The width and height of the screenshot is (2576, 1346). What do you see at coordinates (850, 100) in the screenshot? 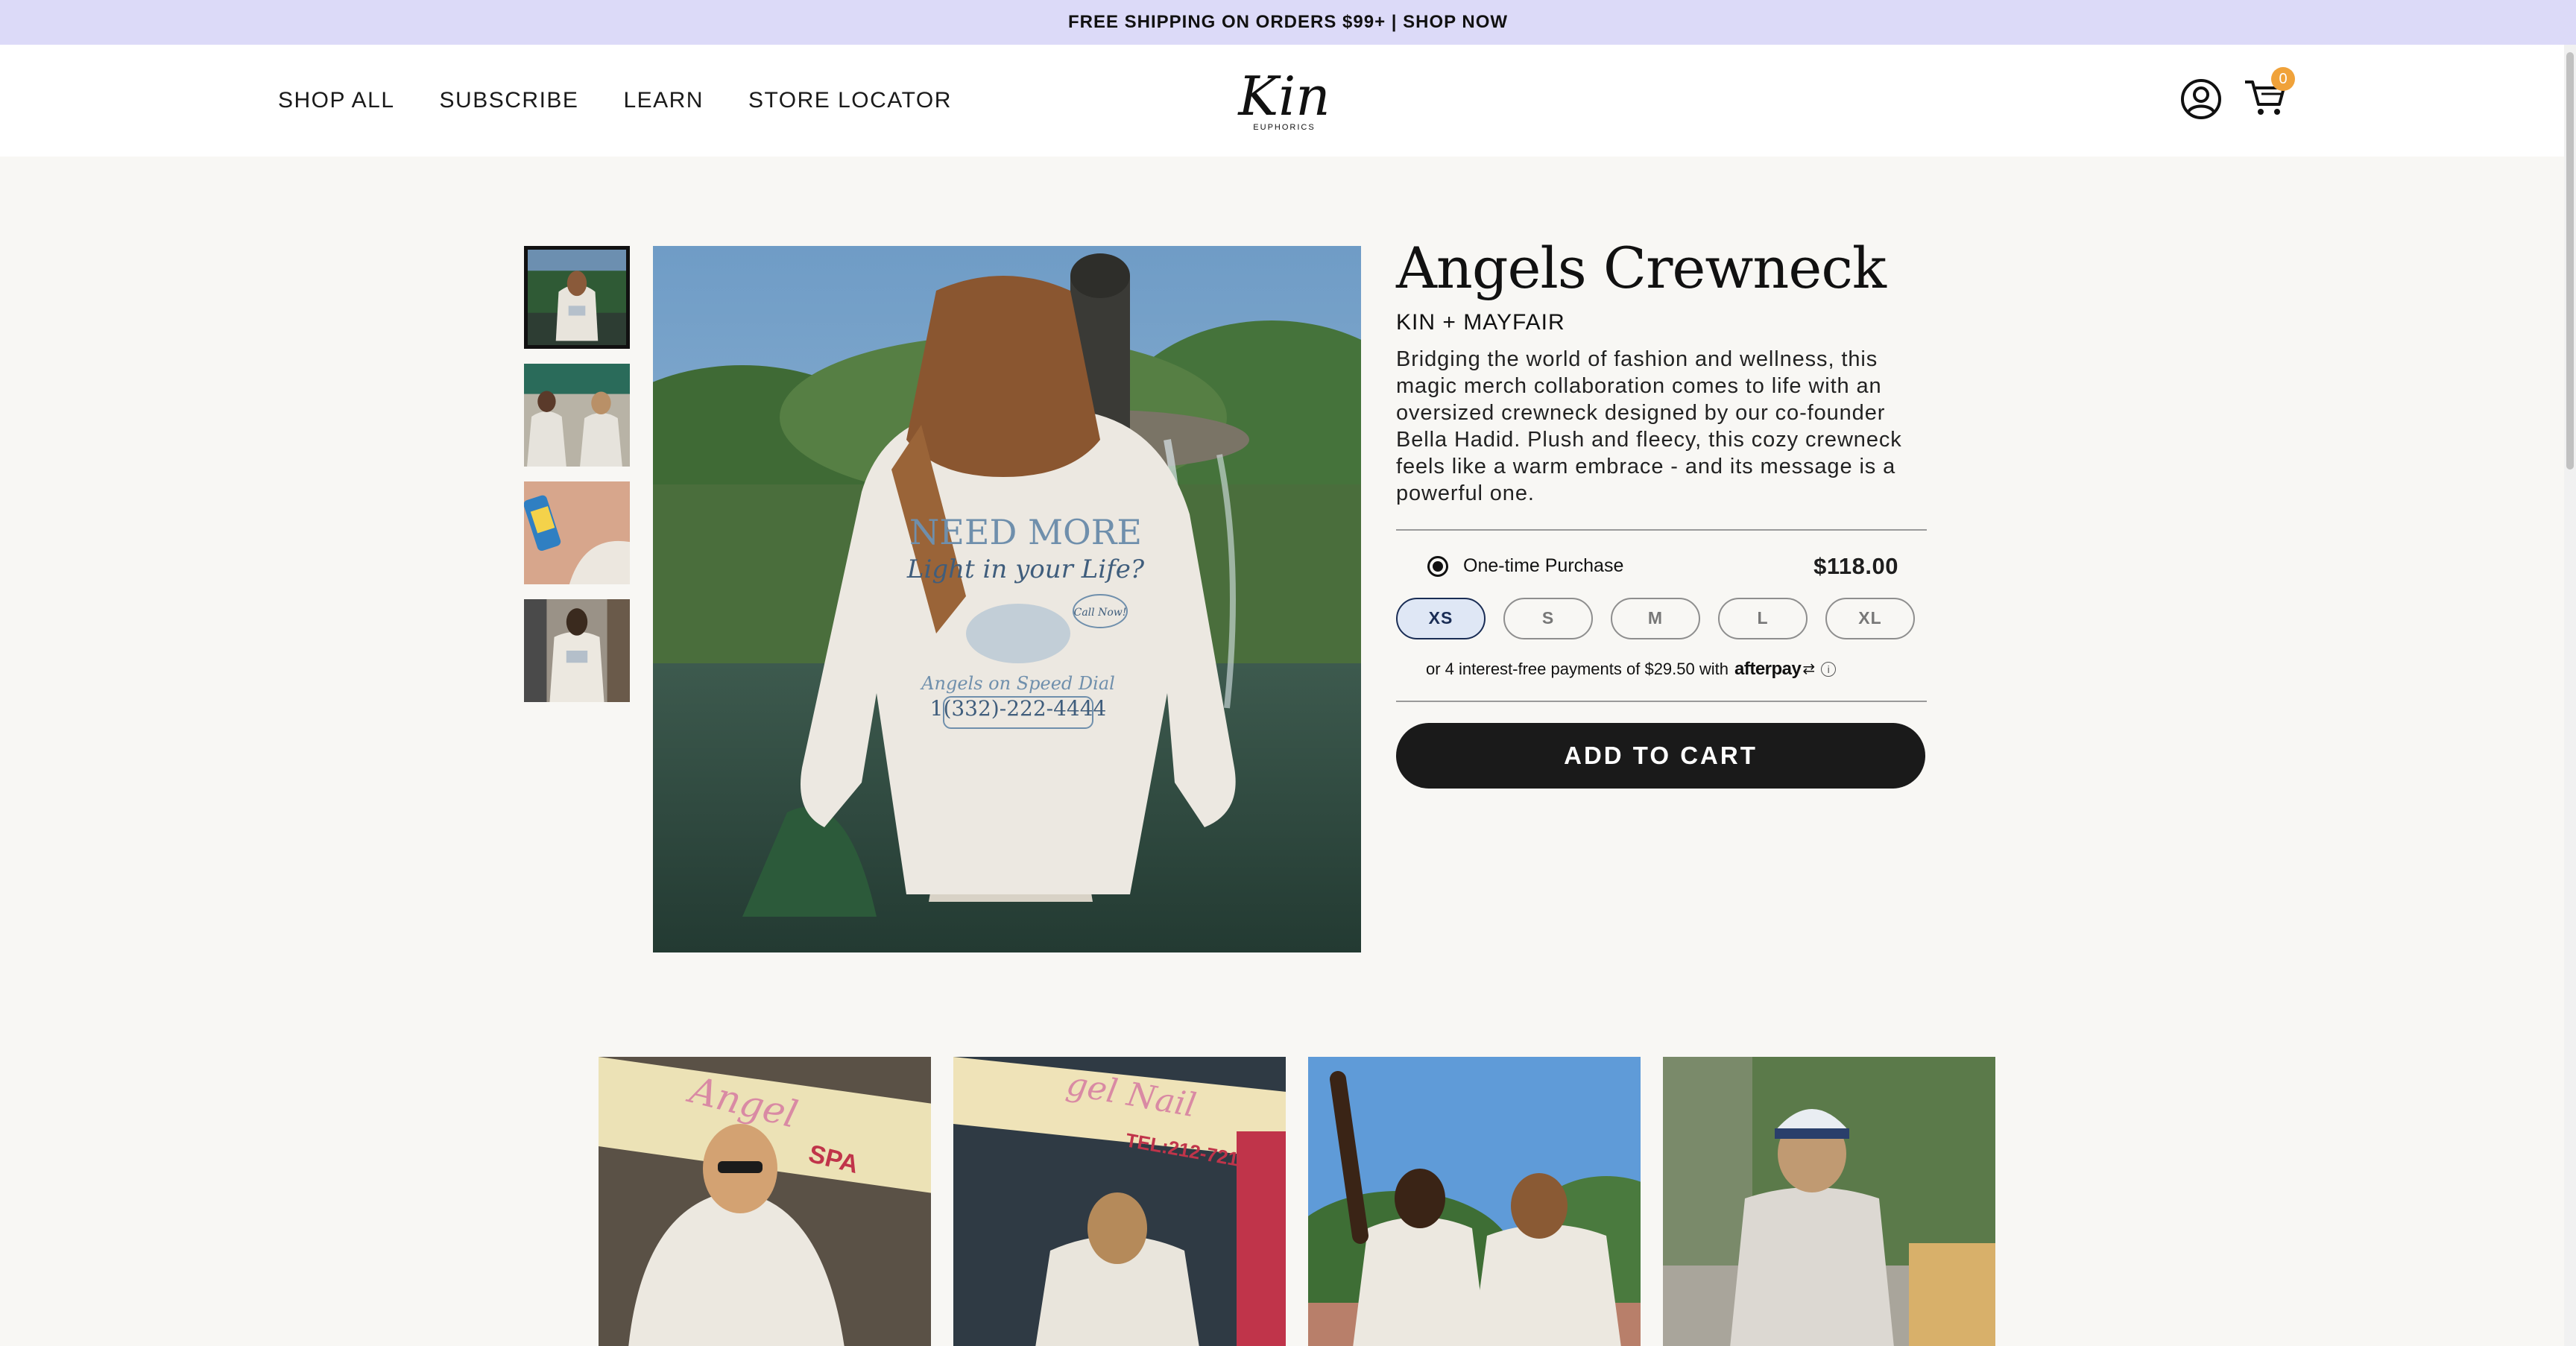
I see `nav-store-locator: STORE LOCATOR` at bounding box center [850, 100].